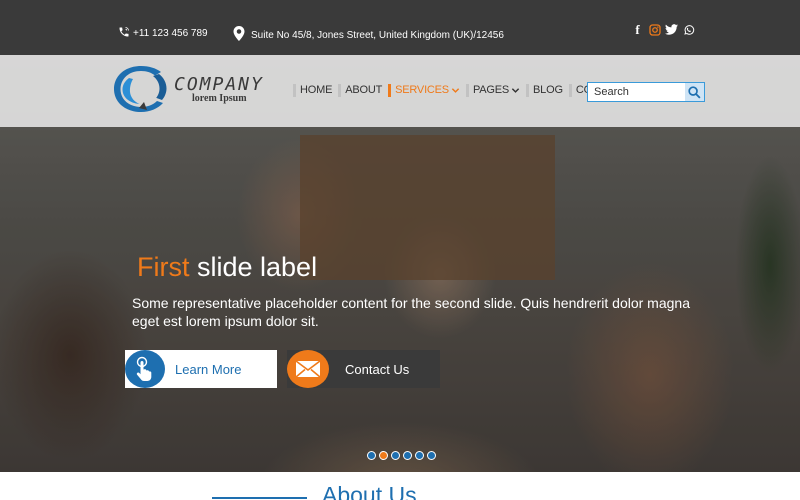  I want to click on social-links: f, so click(663, 29).